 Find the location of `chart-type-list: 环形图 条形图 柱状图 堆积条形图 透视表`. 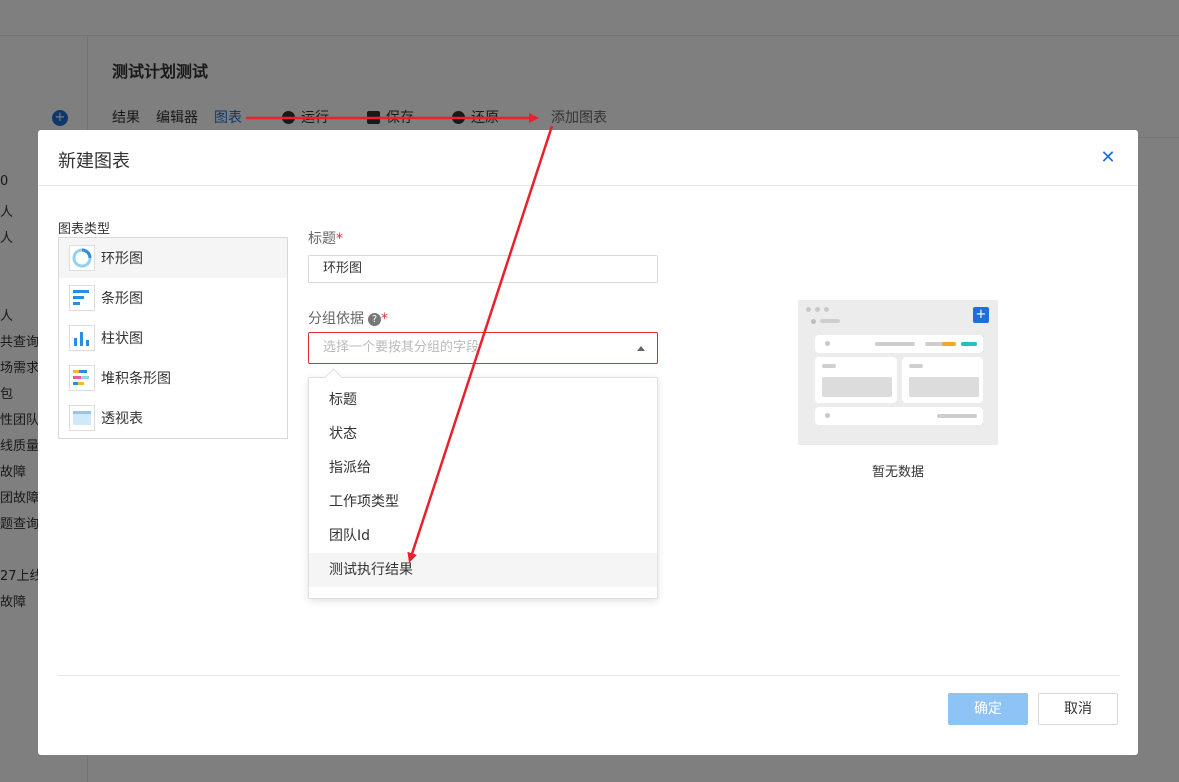

chart-type-list: 环形图 条形图 柱状图 堆积条形图 透视表 is located at coordinates (173, 338).